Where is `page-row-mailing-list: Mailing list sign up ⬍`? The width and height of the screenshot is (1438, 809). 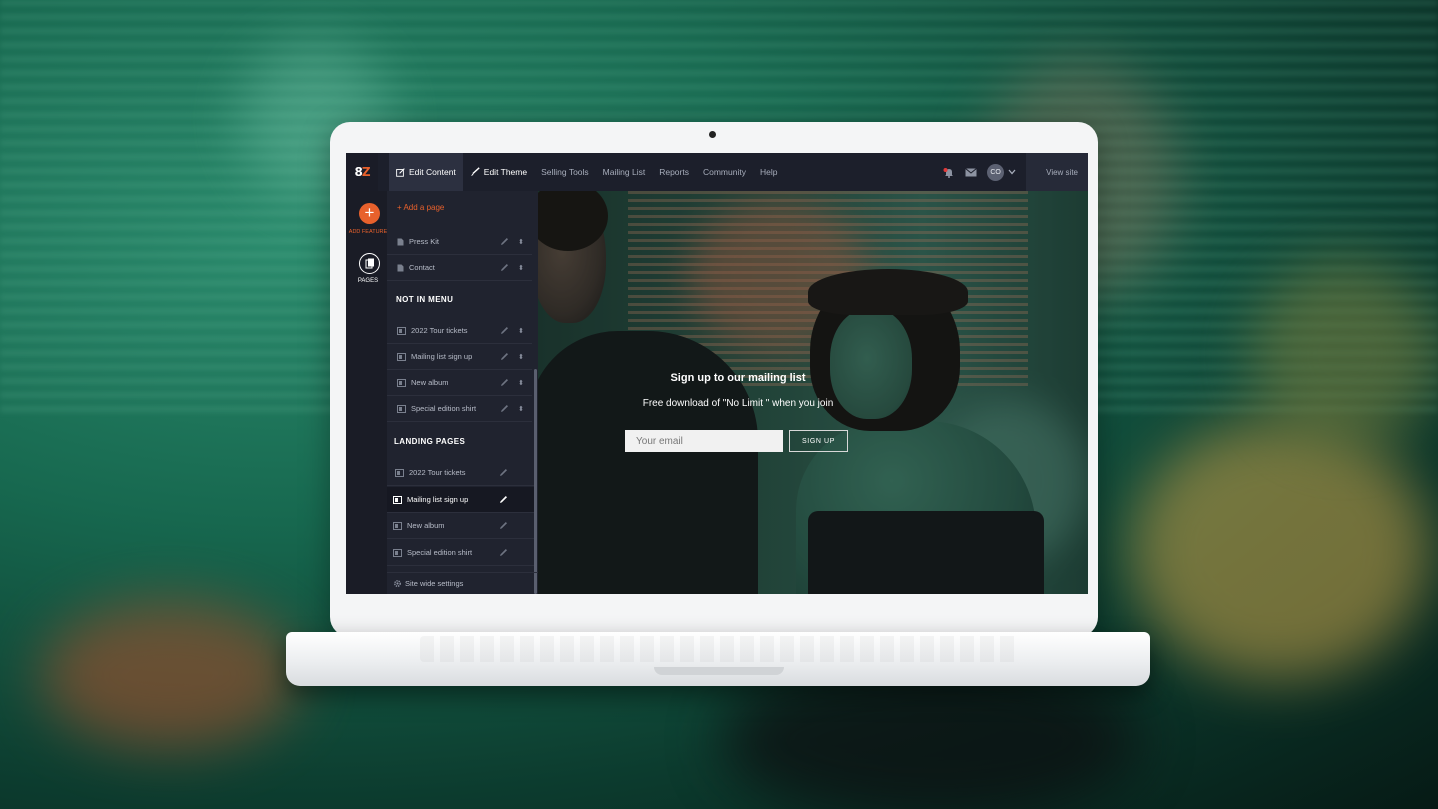
page-row-mailing-list: Mailing list sign up ⬍ is located at coordinates (459, 357).